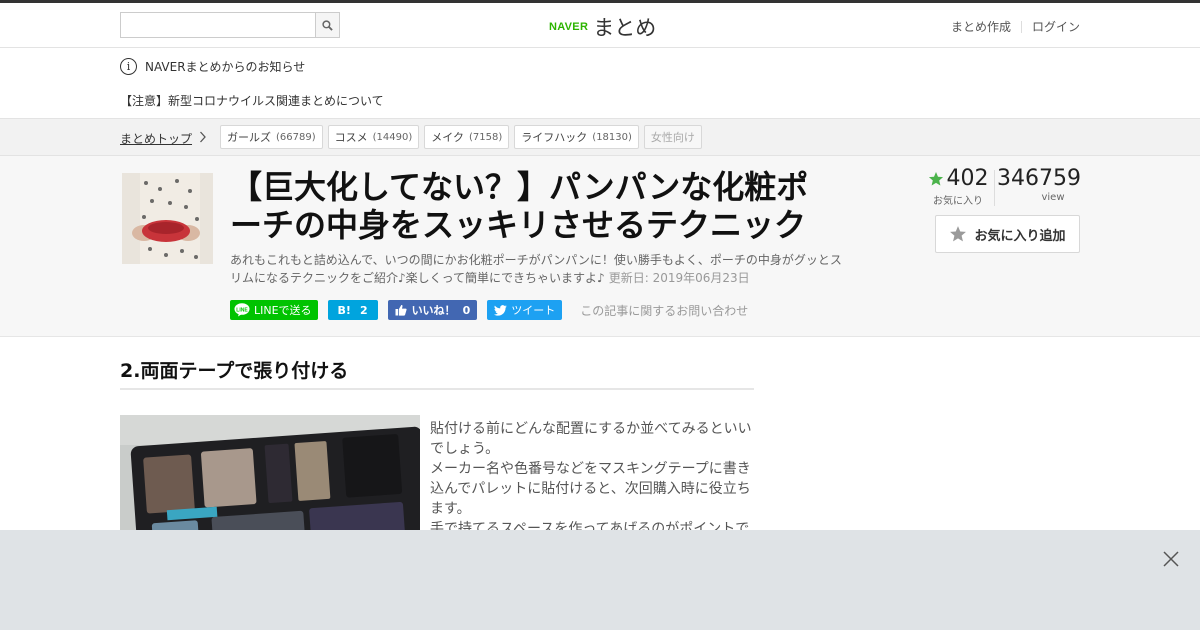 Image resolution: width=1200 pixels, height=630 pixels. What do you see at coordinates (554, 137) in the screenshot?
I see `tag-label: ライフハック` at bounding box center [554, 137].